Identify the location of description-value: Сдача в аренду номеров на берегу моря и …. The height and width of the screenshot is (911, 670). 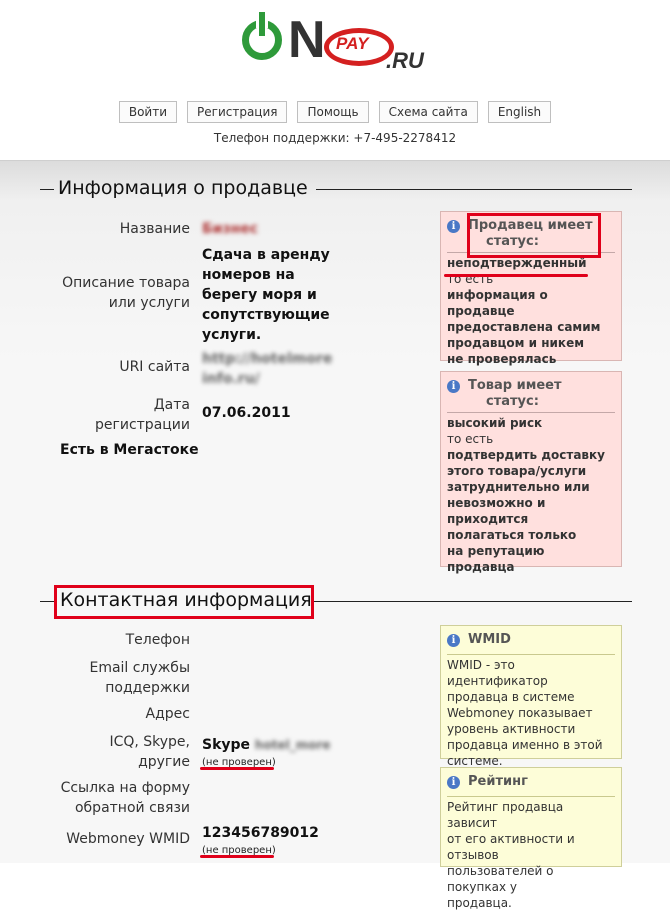
(266, 295).